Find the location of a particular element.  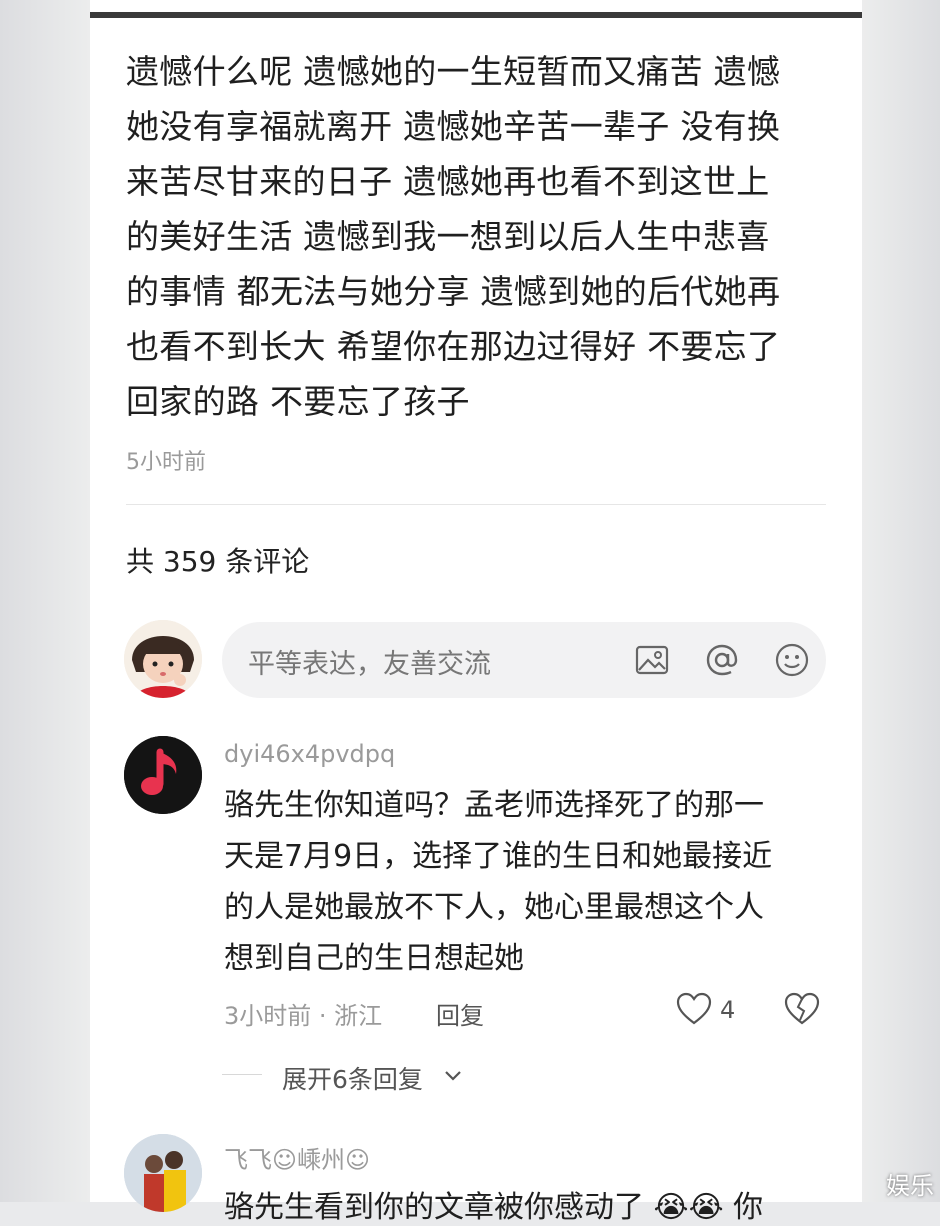

child-avatar-icon is located at coordinates (163, 659).